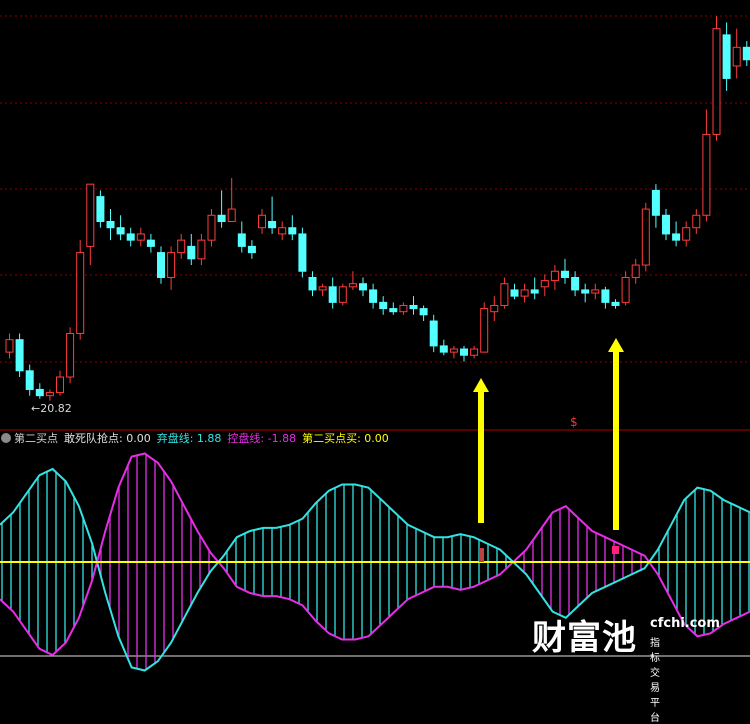 This screenshot has height=724, width=750. Describe the element at coordinates (51, 408) in the screenshot. I see `low-price-marker: ←20.82` at that location.